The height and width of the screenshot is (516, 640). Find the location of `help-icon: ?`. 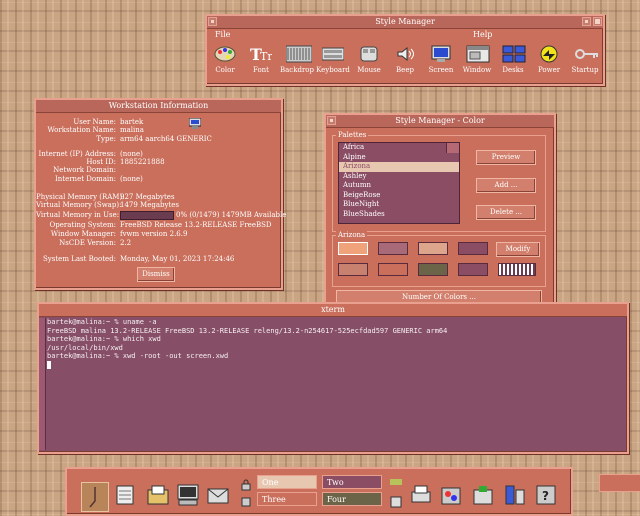

help-icon: ? is located at coordinates (546, 495).